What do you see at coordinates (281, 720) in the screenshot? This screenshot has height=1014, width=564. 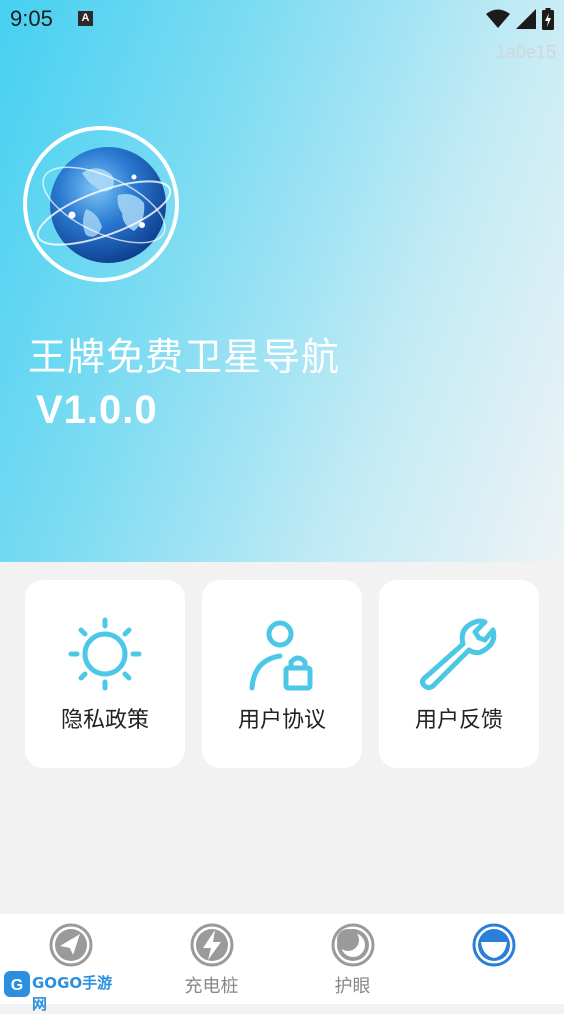 I see `card-label: 用户协议` at bounding box center [281, 720].